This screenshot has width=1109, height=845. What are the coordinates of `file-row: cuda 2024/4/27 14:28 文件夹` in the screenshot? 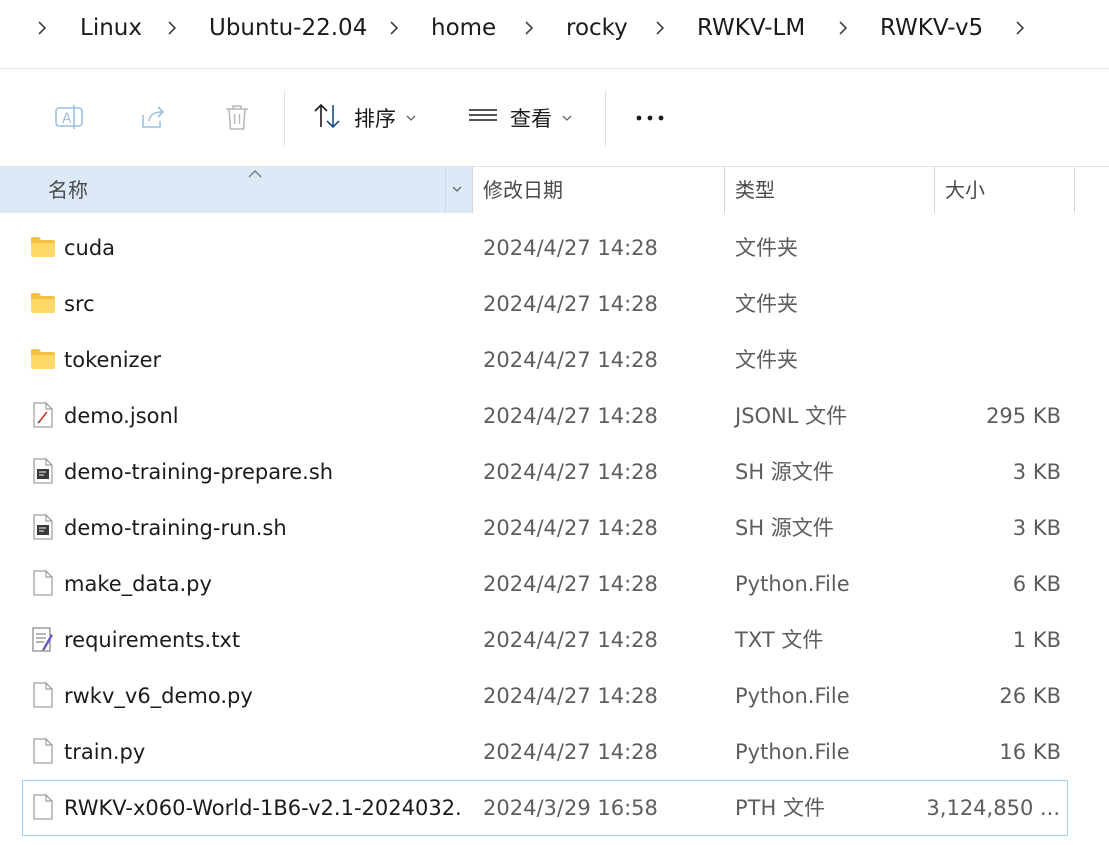 It's located at (554, 248).